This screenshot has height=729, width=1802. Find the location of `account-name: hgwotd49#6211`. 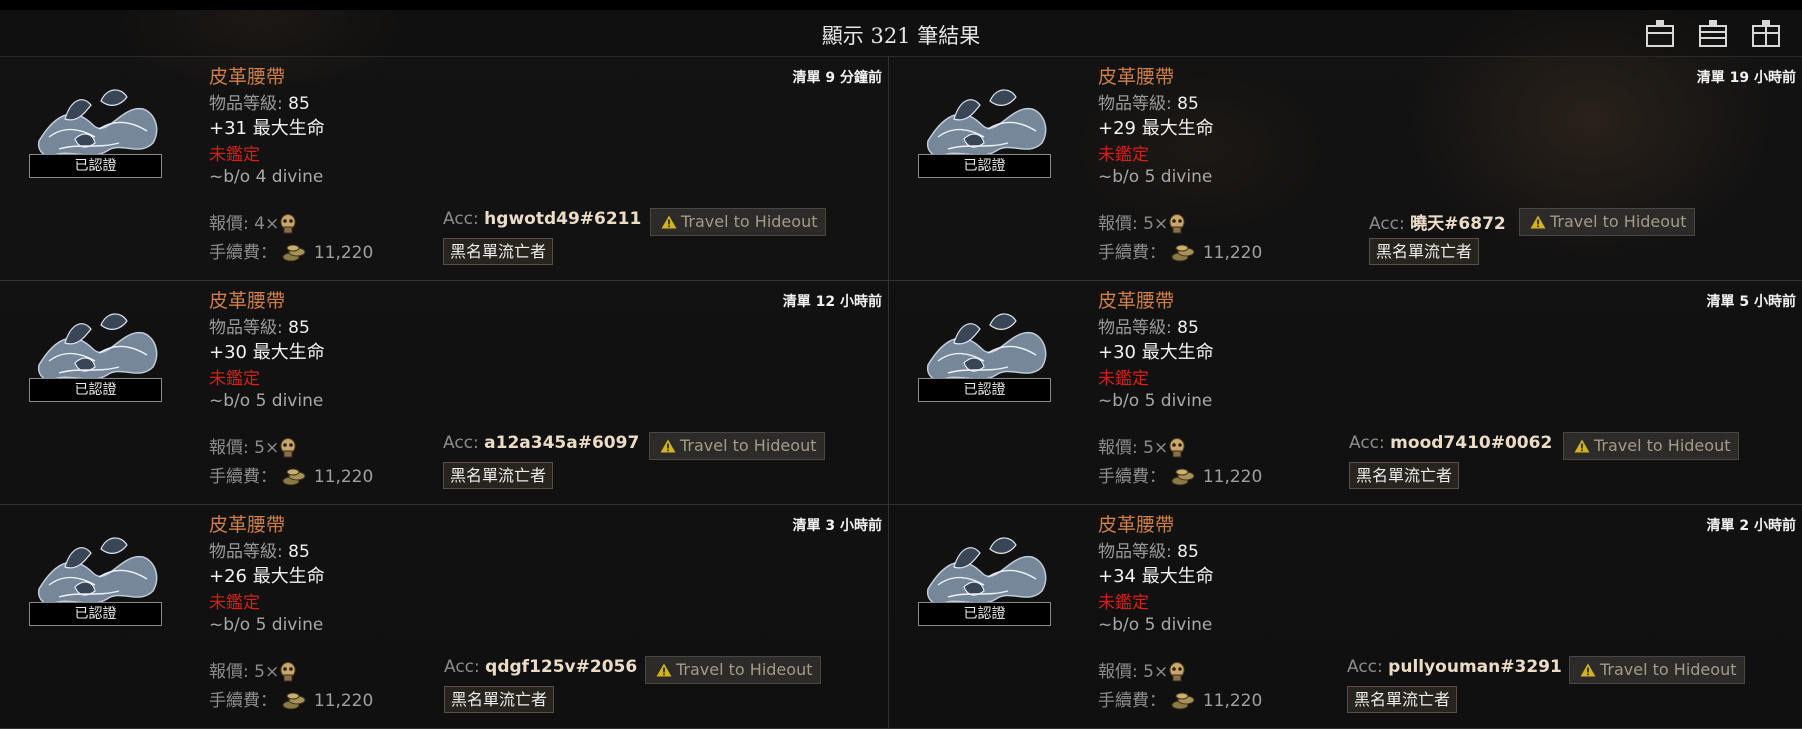

account-name: hgwotd49#6211 is located at coordinates (562, 219).